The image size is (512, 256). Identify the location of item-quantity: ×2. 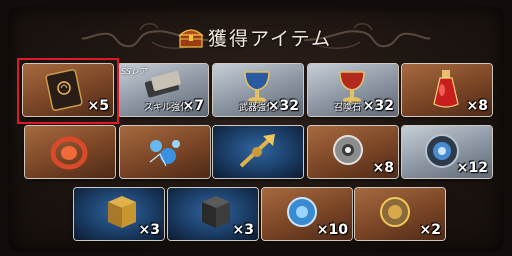
(430, 230).